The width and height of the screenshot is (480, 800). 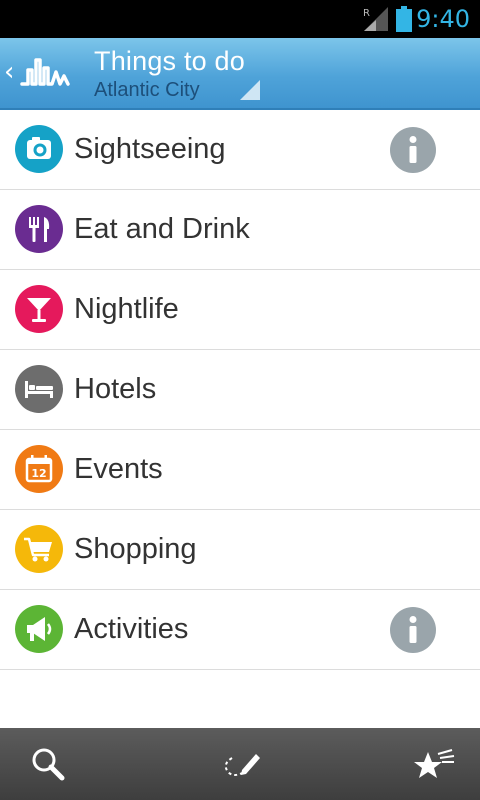 What do you see at coordinates (126, 309) in the screenshot?
I see `list-item-label: Nightlife` at bounding box center [126, 309].